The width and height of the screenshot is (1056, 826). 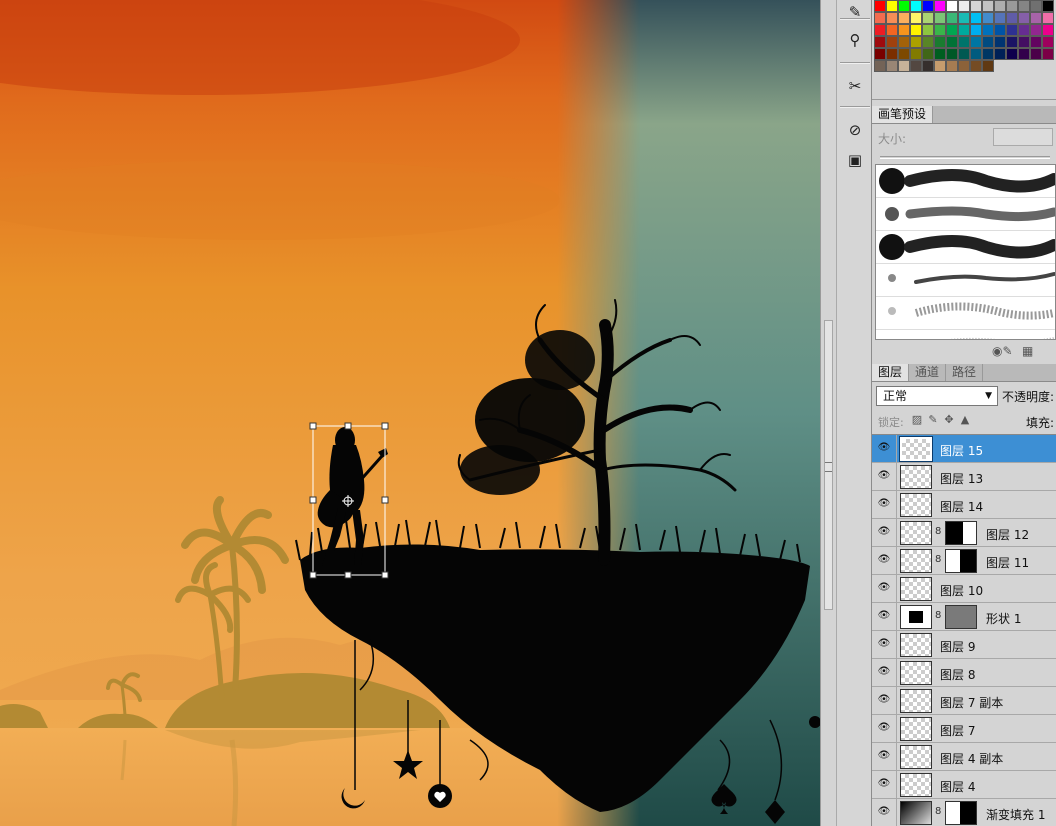 I want to click on layer-row: 👁 图层 15, so click(x=964, y=449).